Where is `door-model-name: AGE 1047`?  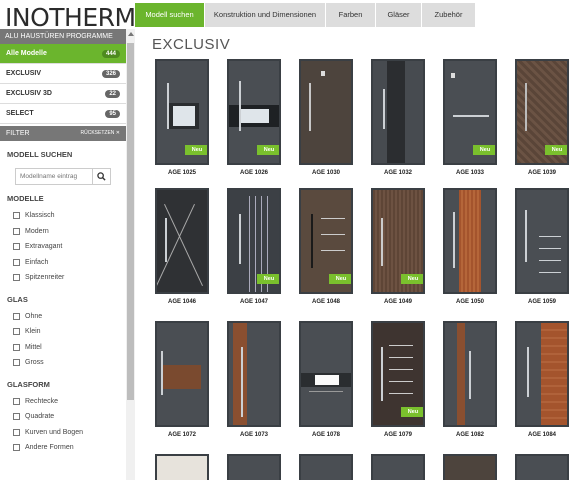 door-model-name: AGE 1047 is located at coordinates (254, 302).